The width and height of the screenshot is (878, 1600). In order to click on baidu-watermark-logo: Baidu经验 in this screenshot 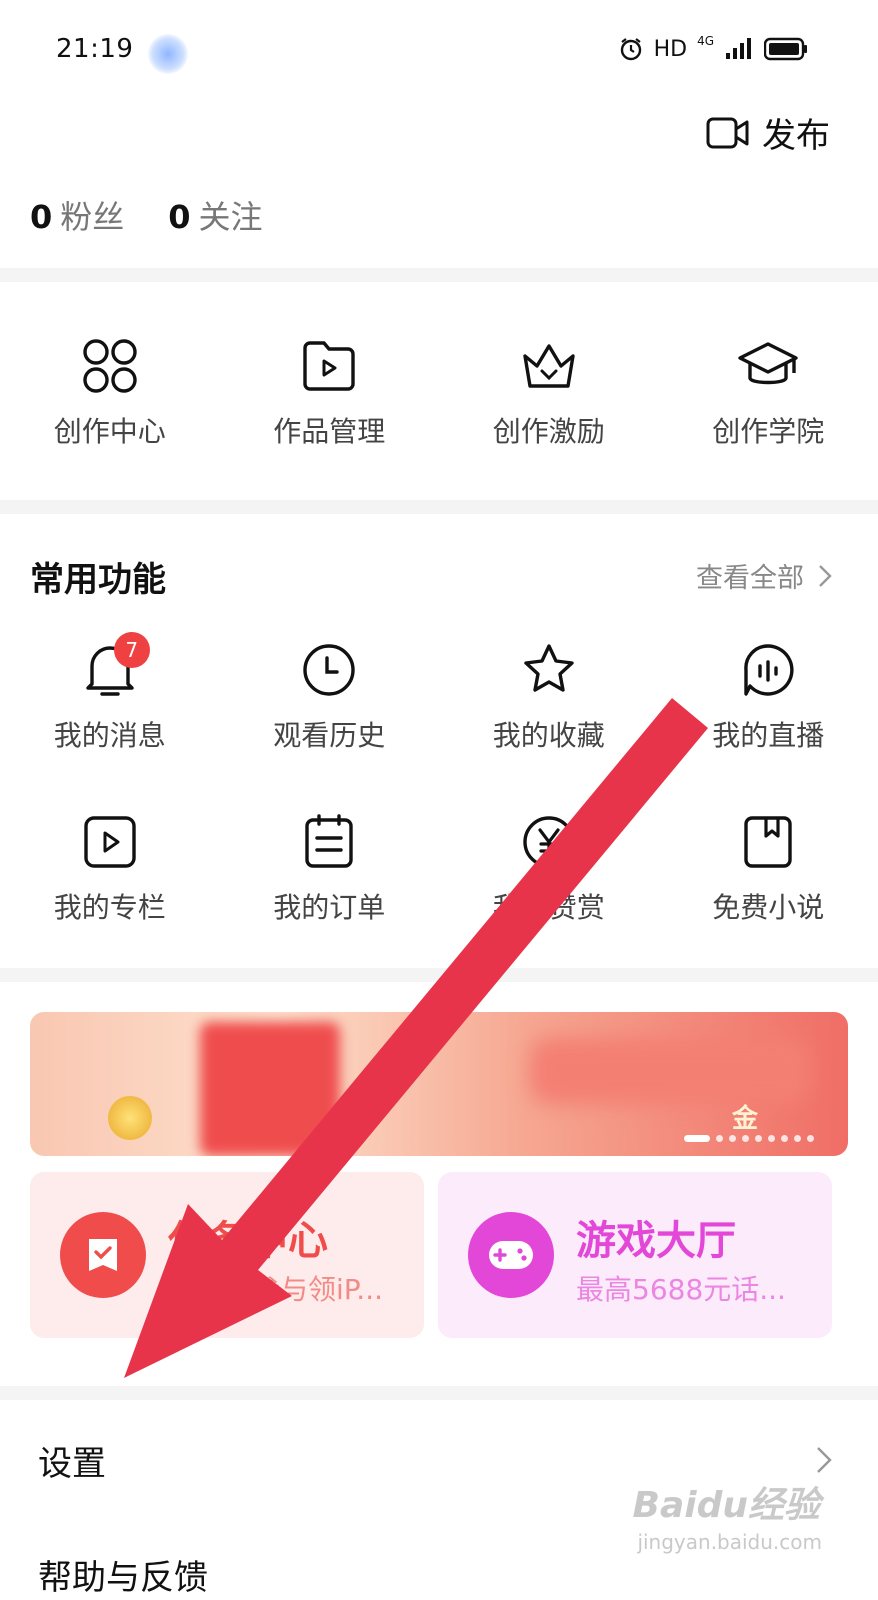, I will do `click(726, 1505)`.